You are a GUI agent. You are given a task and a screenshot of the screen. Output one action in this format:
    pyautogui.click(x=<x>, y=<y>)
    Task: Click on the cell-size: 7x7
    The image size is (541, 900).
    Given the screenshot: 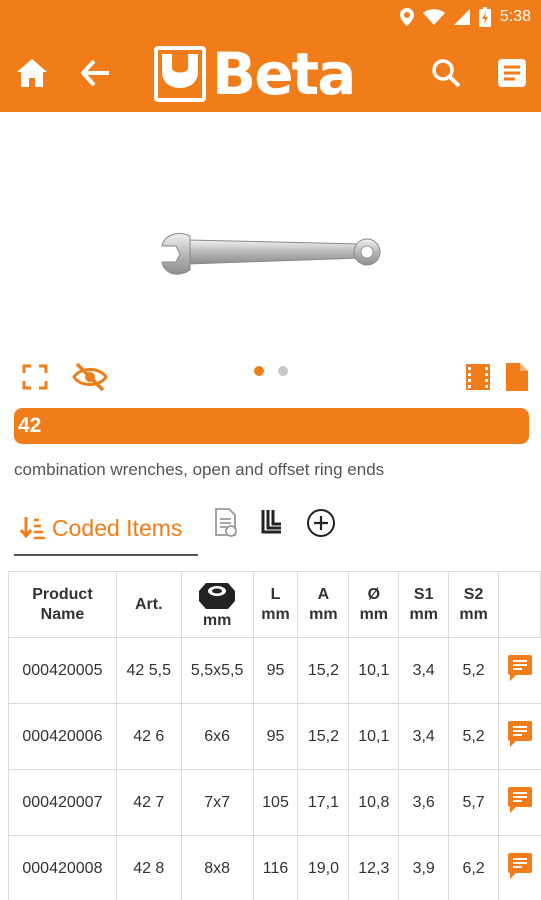 What is the action you would take?
    pyautogui.click(x=217, y=802)
    